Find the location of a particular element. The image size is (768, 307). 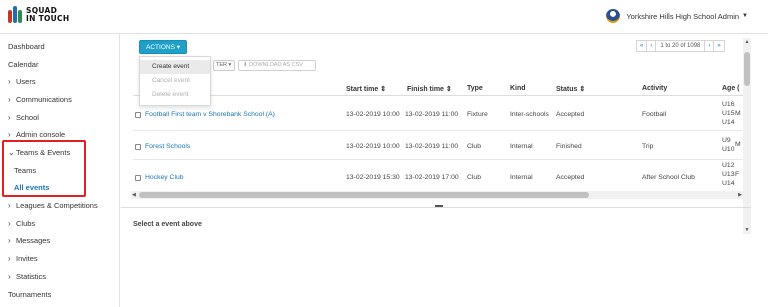

actions-menu: Create event Cancel event Delete event is located at coordinates (175, 81).